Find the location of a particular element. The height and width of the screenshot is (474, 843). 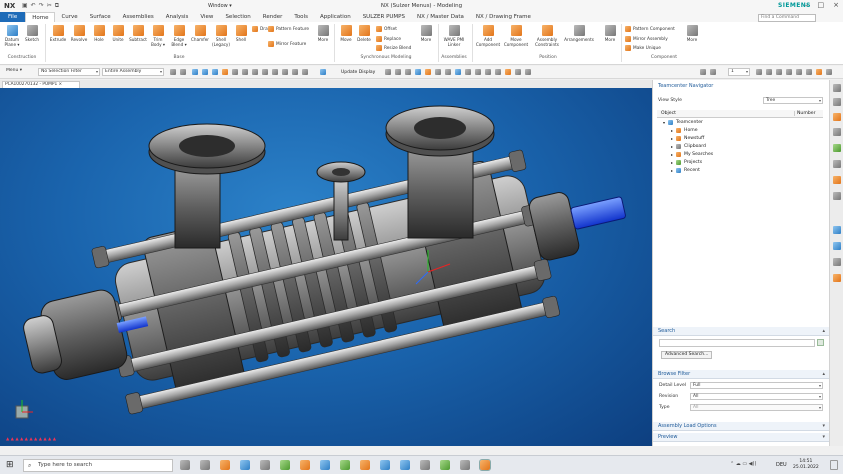

work-layer-dropdown: 1 ▾ is located at coordinates (739, 72).